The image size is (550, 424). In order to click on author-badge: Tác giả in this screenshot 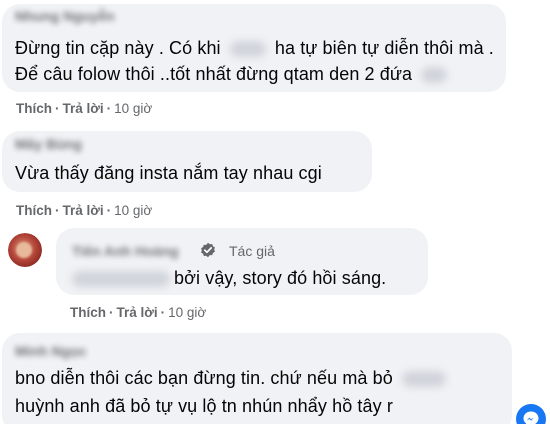, I will do `click(252, 251)`.